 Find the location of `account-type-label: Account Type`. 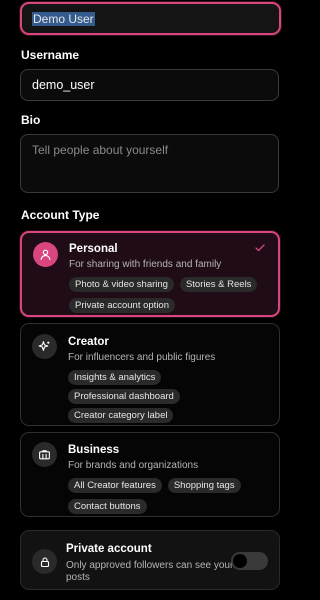

account-type-label: Account Type is located at coordinates (60, 215).